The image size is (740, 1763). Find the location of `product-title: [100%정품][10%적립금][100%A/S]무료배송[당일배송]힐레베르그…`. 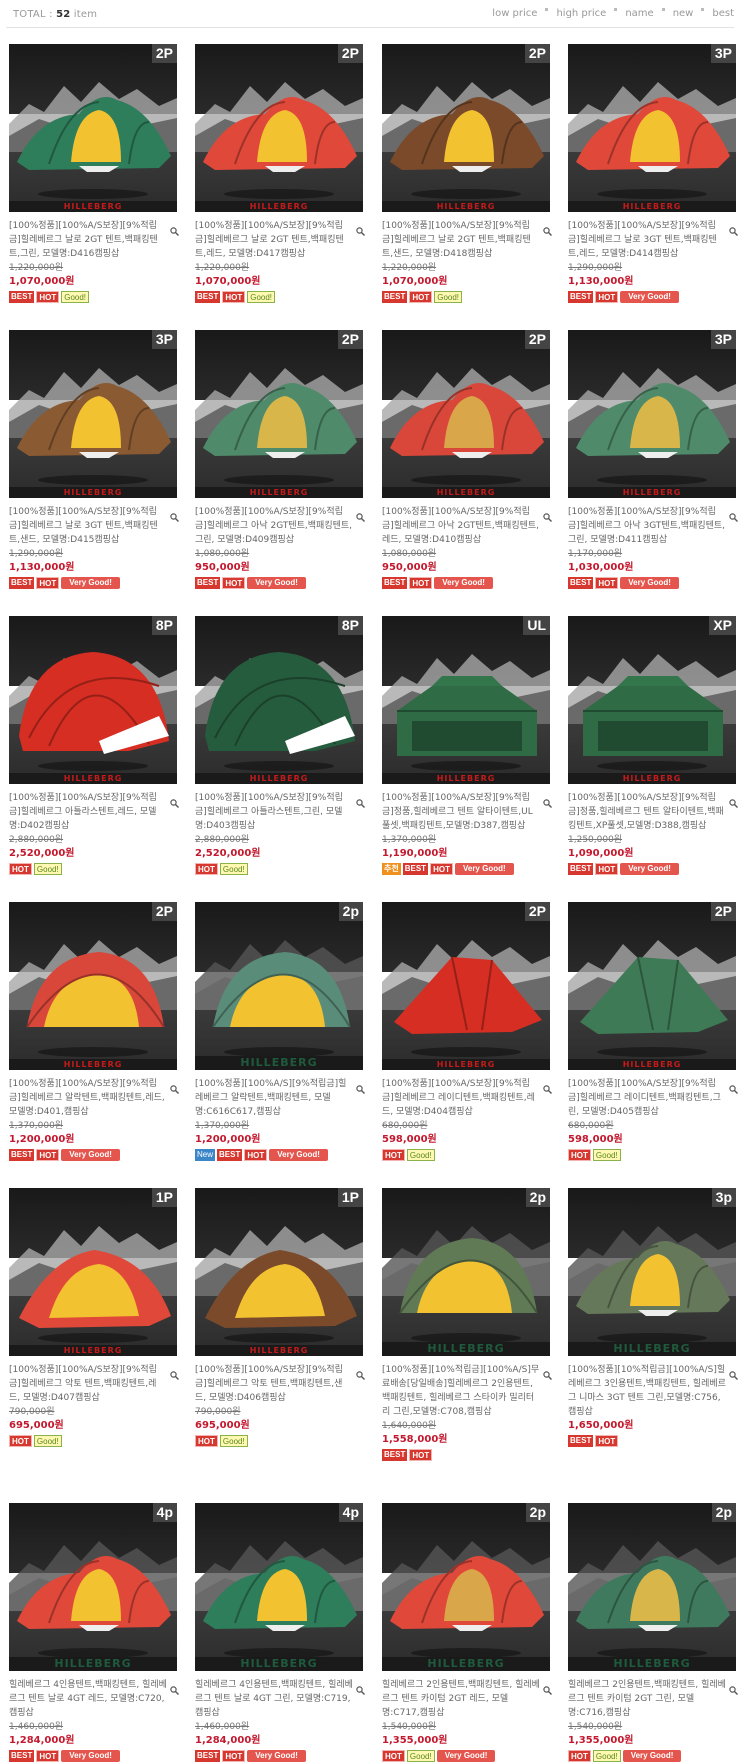

product-title: [100%정품][10%적립금][100%A/S]무료배송[당일배송]힐레베르그… is located at coordinates (461, 1391).